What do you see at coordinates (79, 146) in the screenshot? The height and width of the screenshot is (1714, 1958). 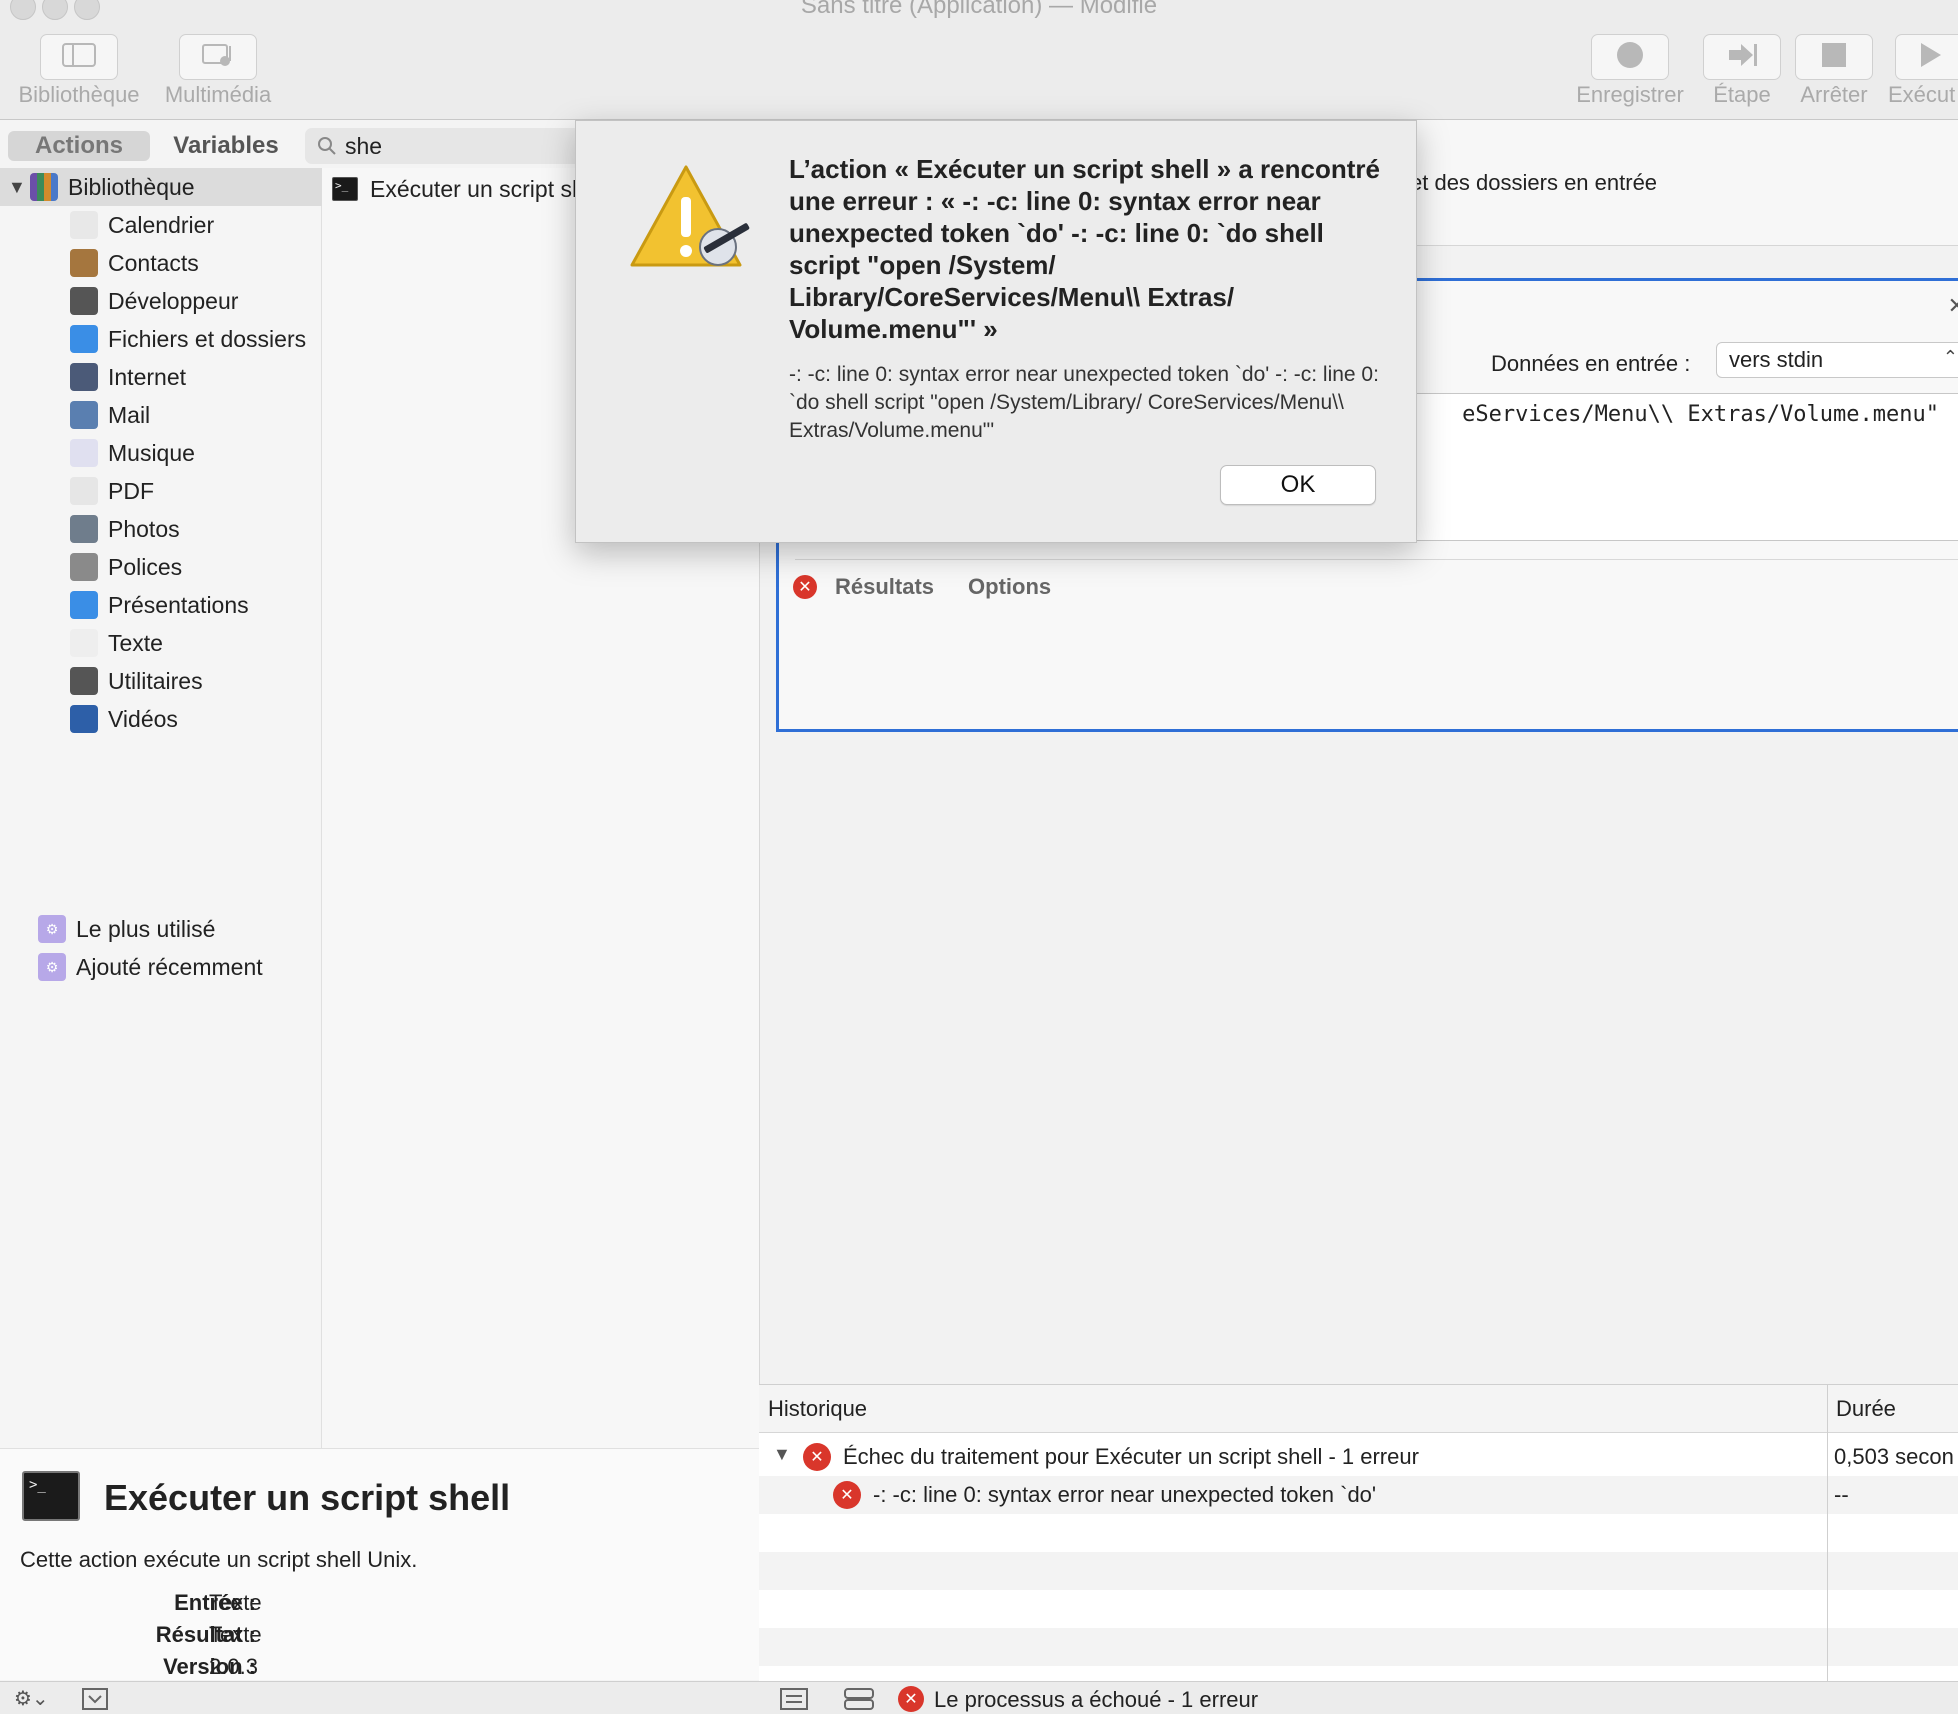 I see `tab-actions: Actions` at bounding box center [79, 146].